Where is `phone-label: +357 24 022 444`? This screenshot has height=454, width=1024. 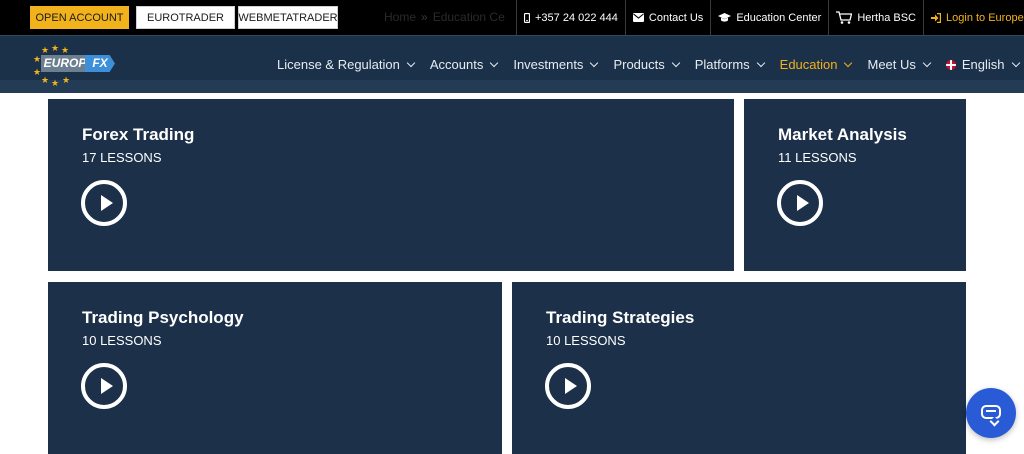 phone-label: +357 24 022 444 is located at coordinates (576, 17).